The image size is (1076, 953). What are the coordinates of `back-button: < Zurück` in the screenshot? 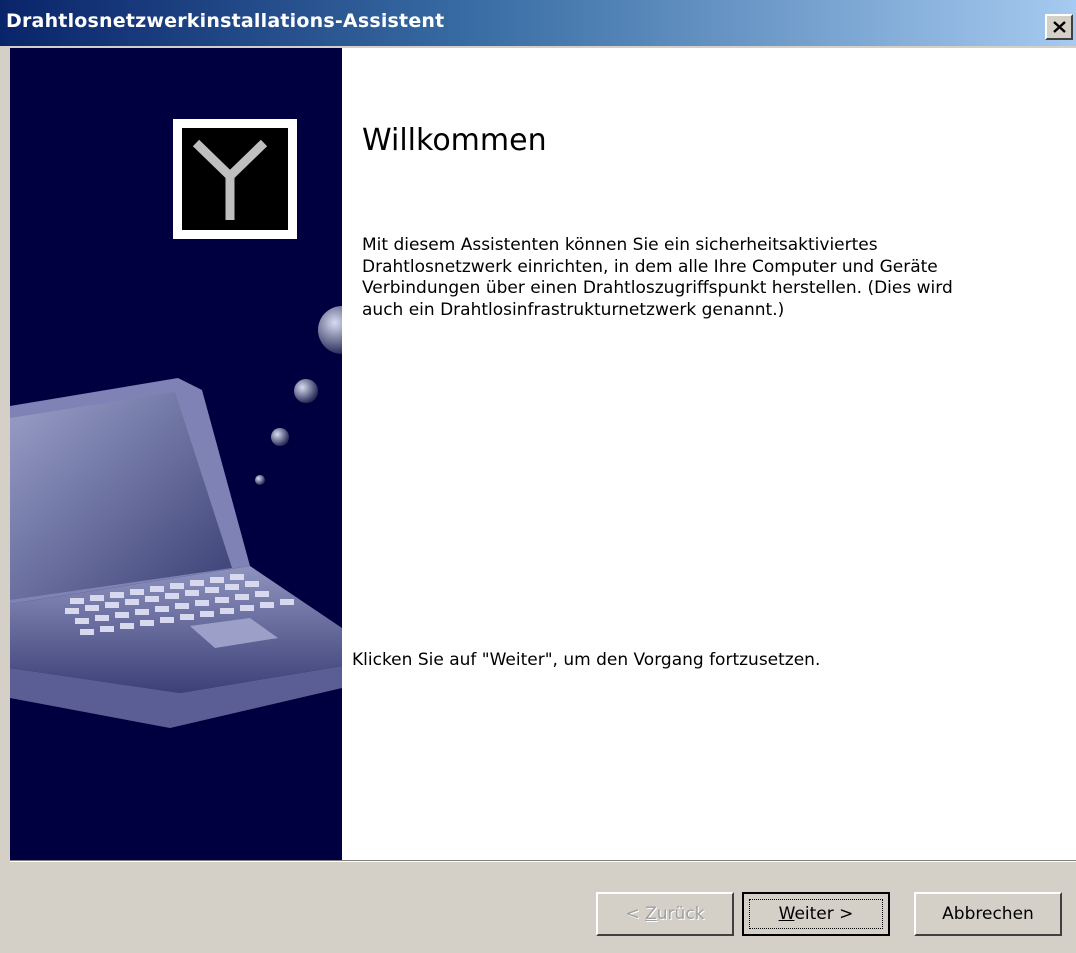 It's located at (665, 914).